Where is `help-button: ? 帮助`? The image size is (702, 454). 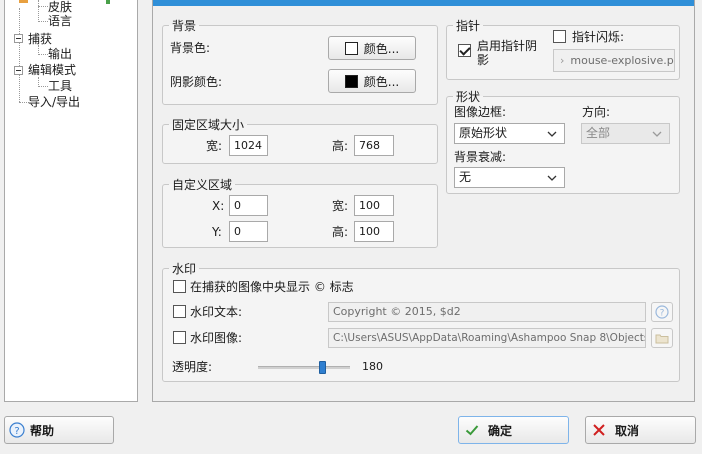 help-button: ? 帮助 is located at coordinates (59, 430).